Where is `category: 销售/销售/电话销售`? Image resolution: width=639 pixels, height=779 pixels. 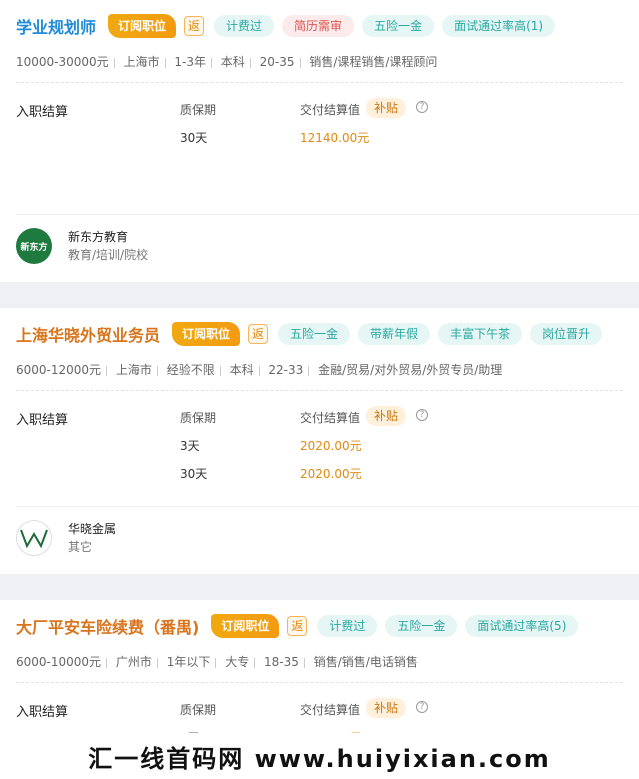 category: 销售/销售/电话销售 is located at coordinates (365, 662).